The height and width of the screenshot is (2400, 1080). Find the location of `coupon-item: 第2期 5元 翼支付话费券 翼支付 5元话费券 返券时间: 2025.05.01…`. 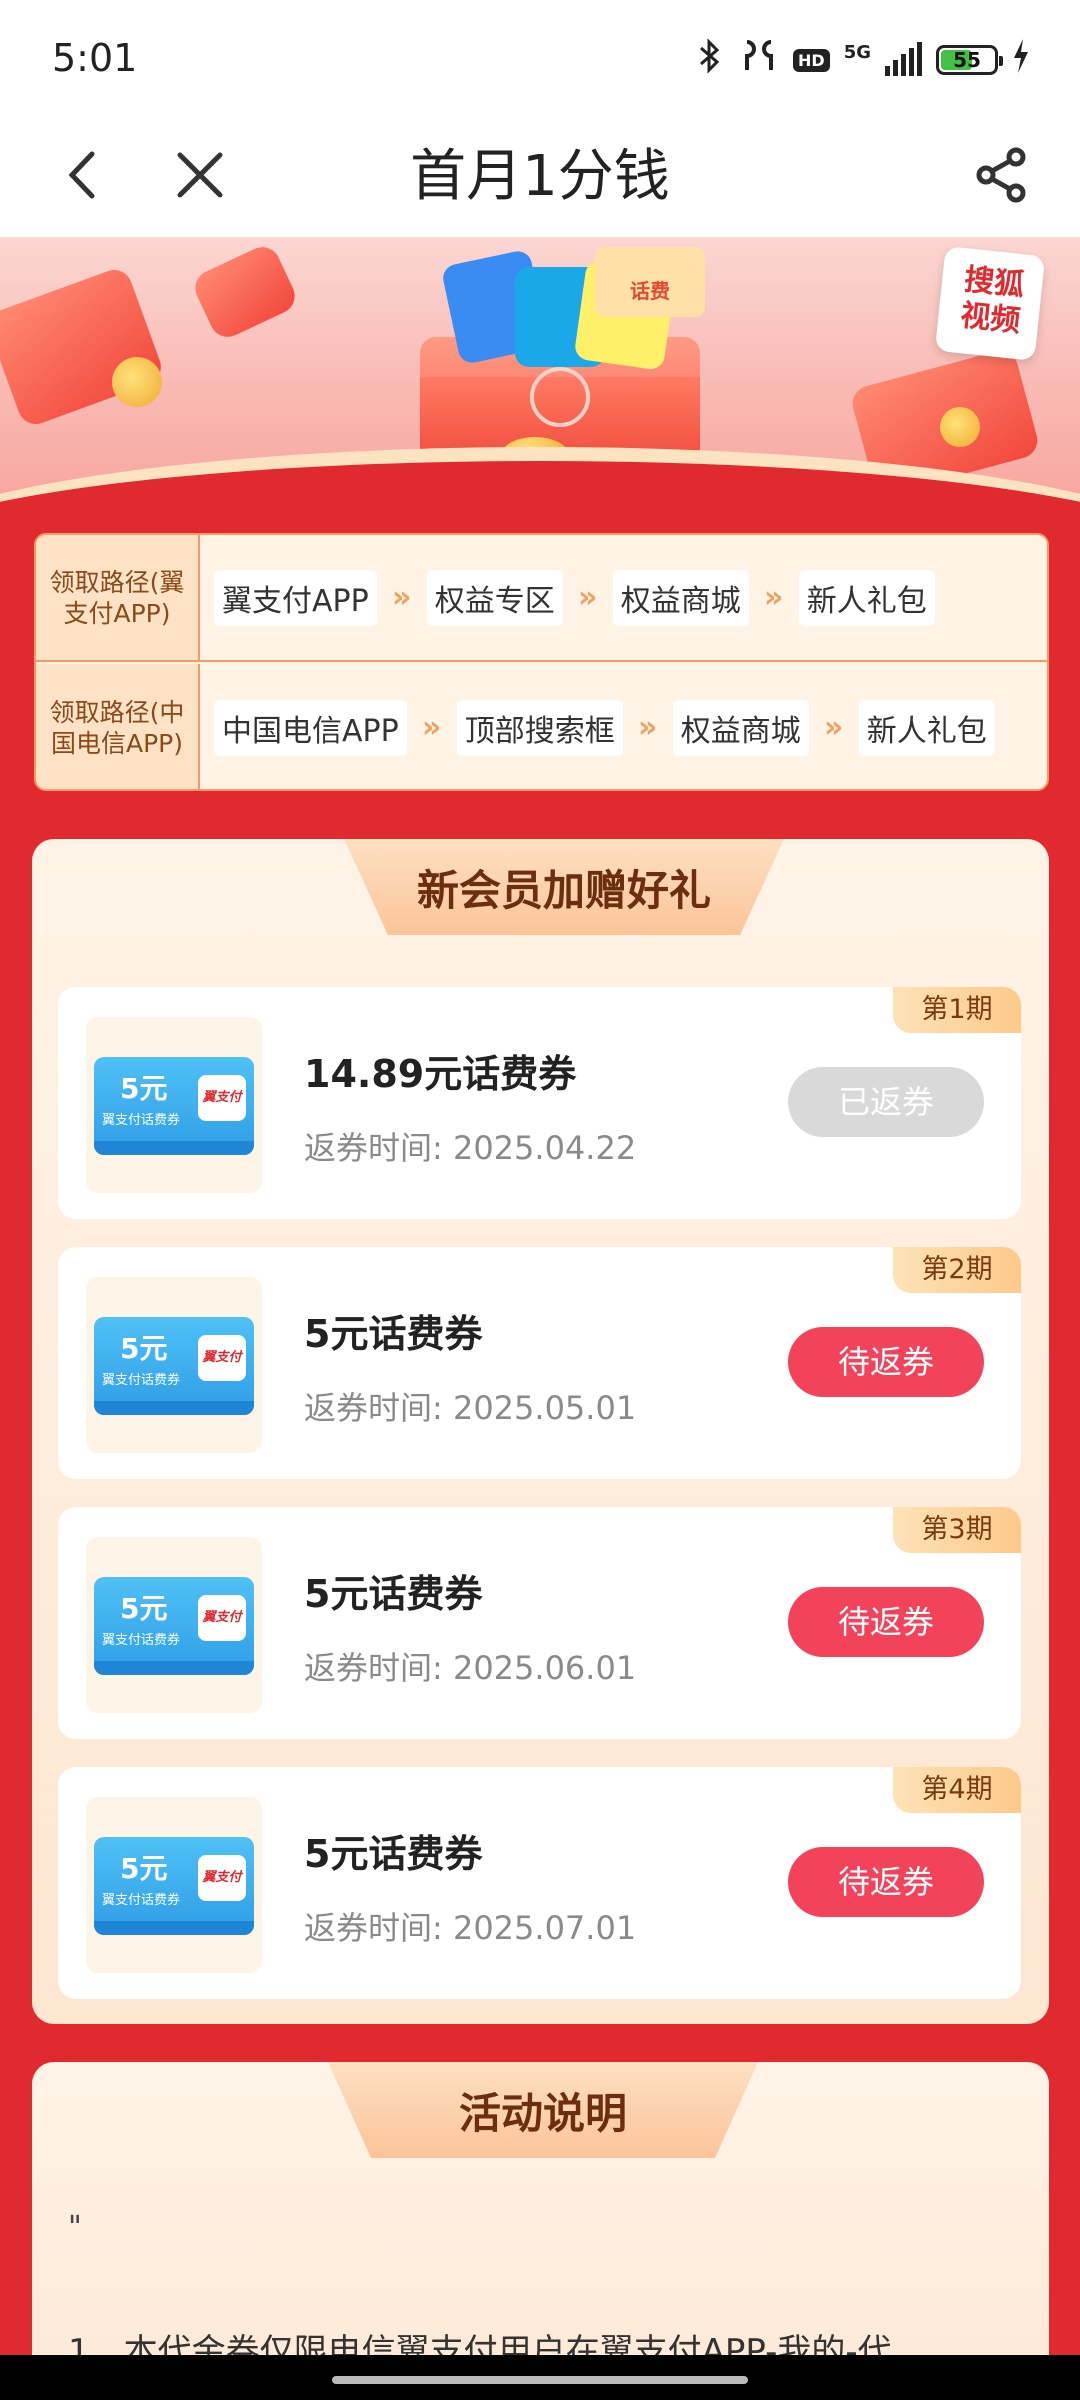

coupon-item: 第2期 5元 翼支付话费券 翼支付 5元话费券 返券时间: 2025.05.01… is located at coordinates (539, 1363).